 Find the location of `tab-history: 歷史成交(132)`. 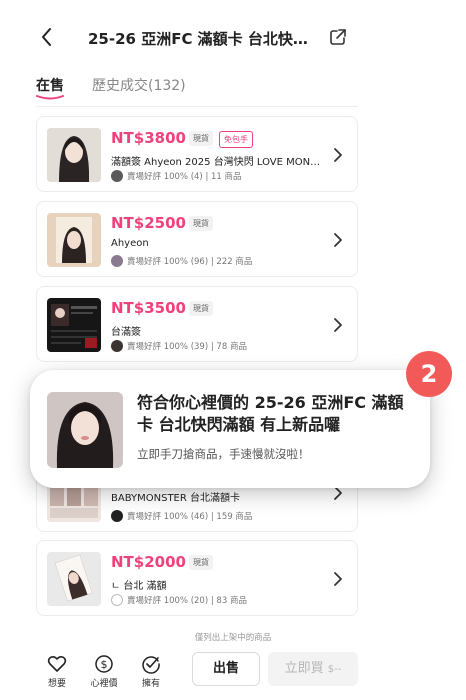

tab-history: 歷史成交(132) is located at coordinates (139, 85).